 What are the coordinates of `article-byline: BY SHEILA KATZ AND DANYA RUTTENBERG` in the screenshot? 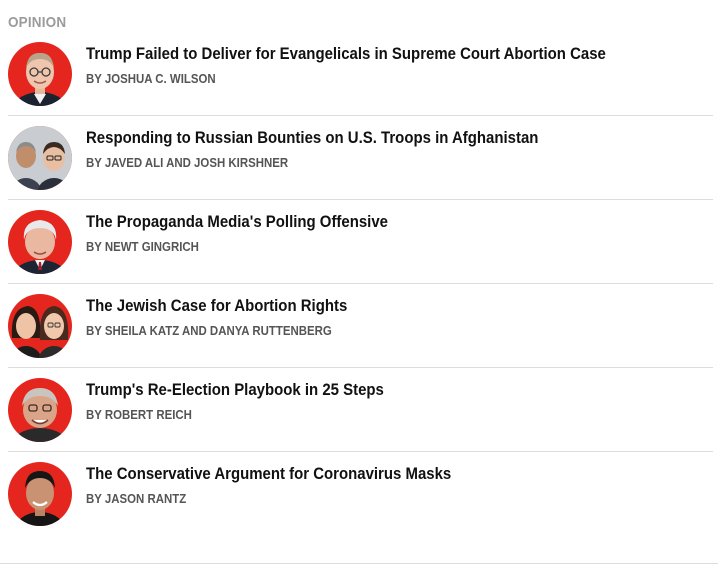 It's located at (209, 330).